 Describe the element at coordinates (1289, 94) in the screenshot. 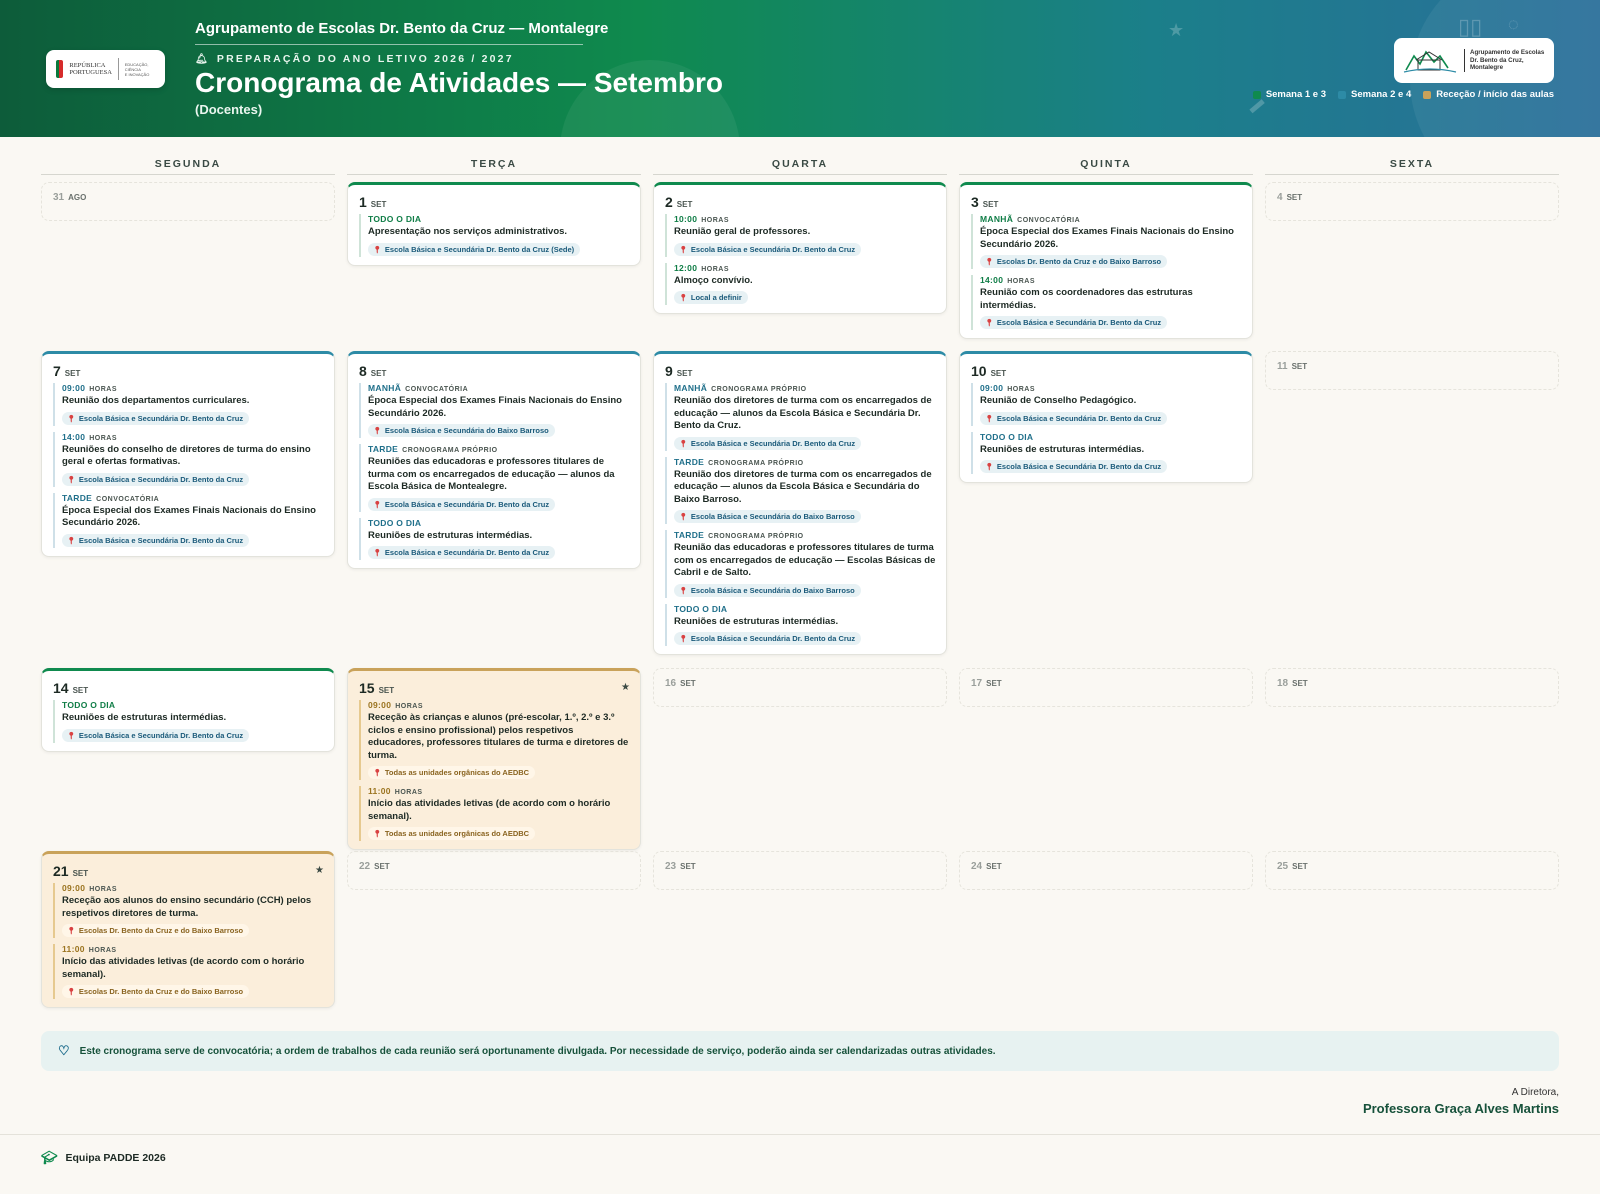

I see `legend-item: Semana 1 e 3` at that location.